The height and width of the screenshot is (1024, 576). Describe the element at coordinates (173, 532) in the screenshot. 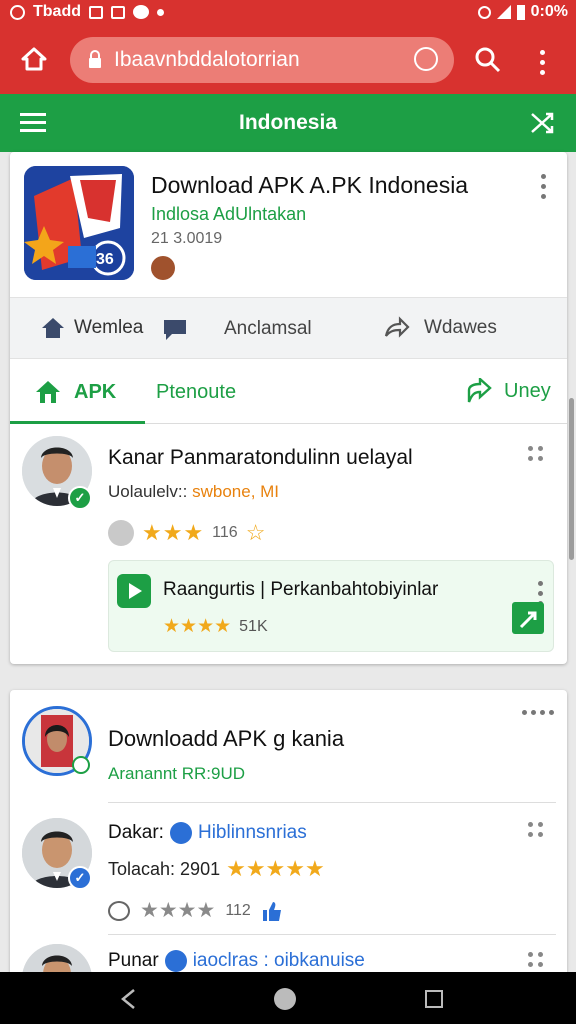

I see `star-rating: ★★★` at that location.